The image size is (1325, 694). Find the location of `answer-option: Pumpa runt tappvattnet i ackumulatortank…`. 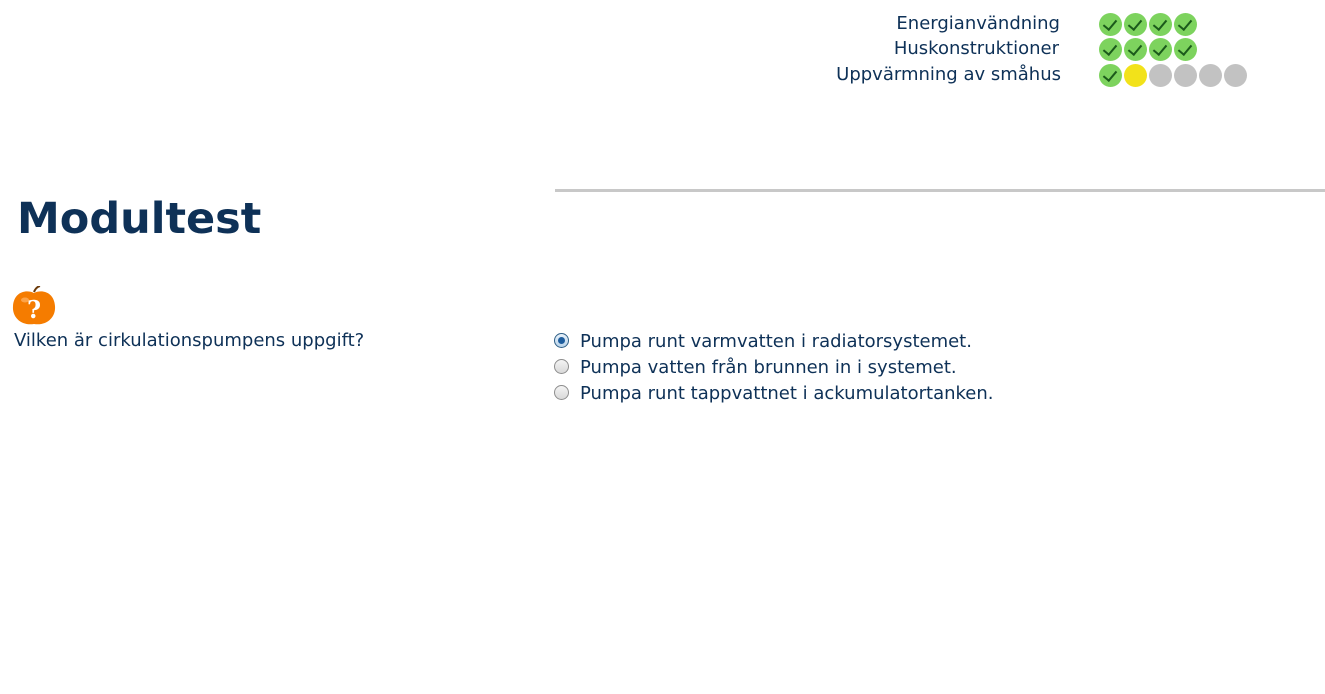

answer-option: Pumpa runt tappvattnet i ackumulatortank… is located at coordinates (774, 394).